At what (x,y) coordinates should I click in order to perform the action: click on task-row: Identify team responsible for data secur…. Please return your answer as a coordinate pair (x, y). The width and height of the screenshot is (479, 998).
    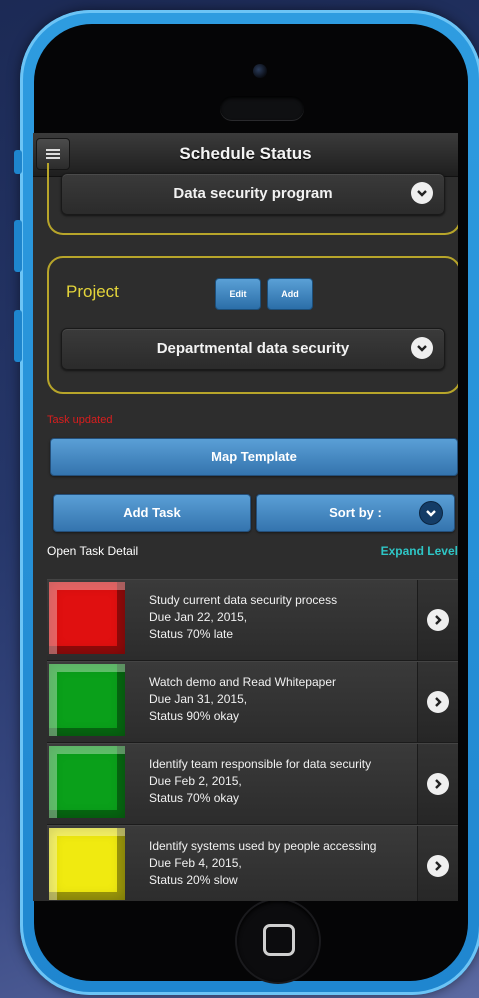
    Looking at the image, I should click on (252, 784).